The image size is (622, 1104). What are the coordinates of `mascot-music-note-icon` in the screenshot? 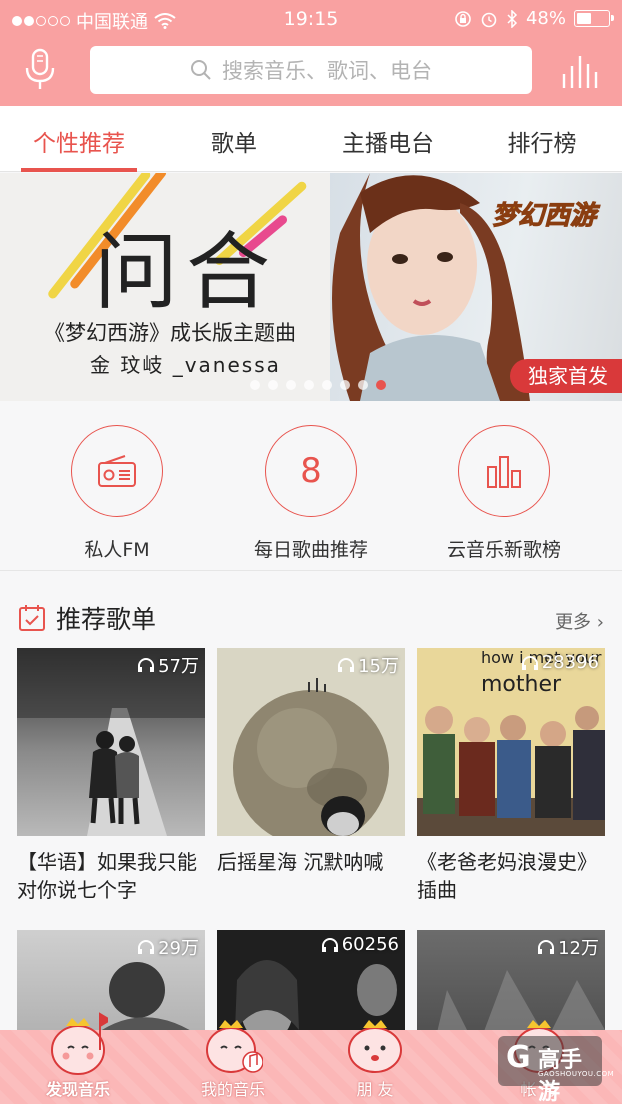 It's located at (234, 1046).